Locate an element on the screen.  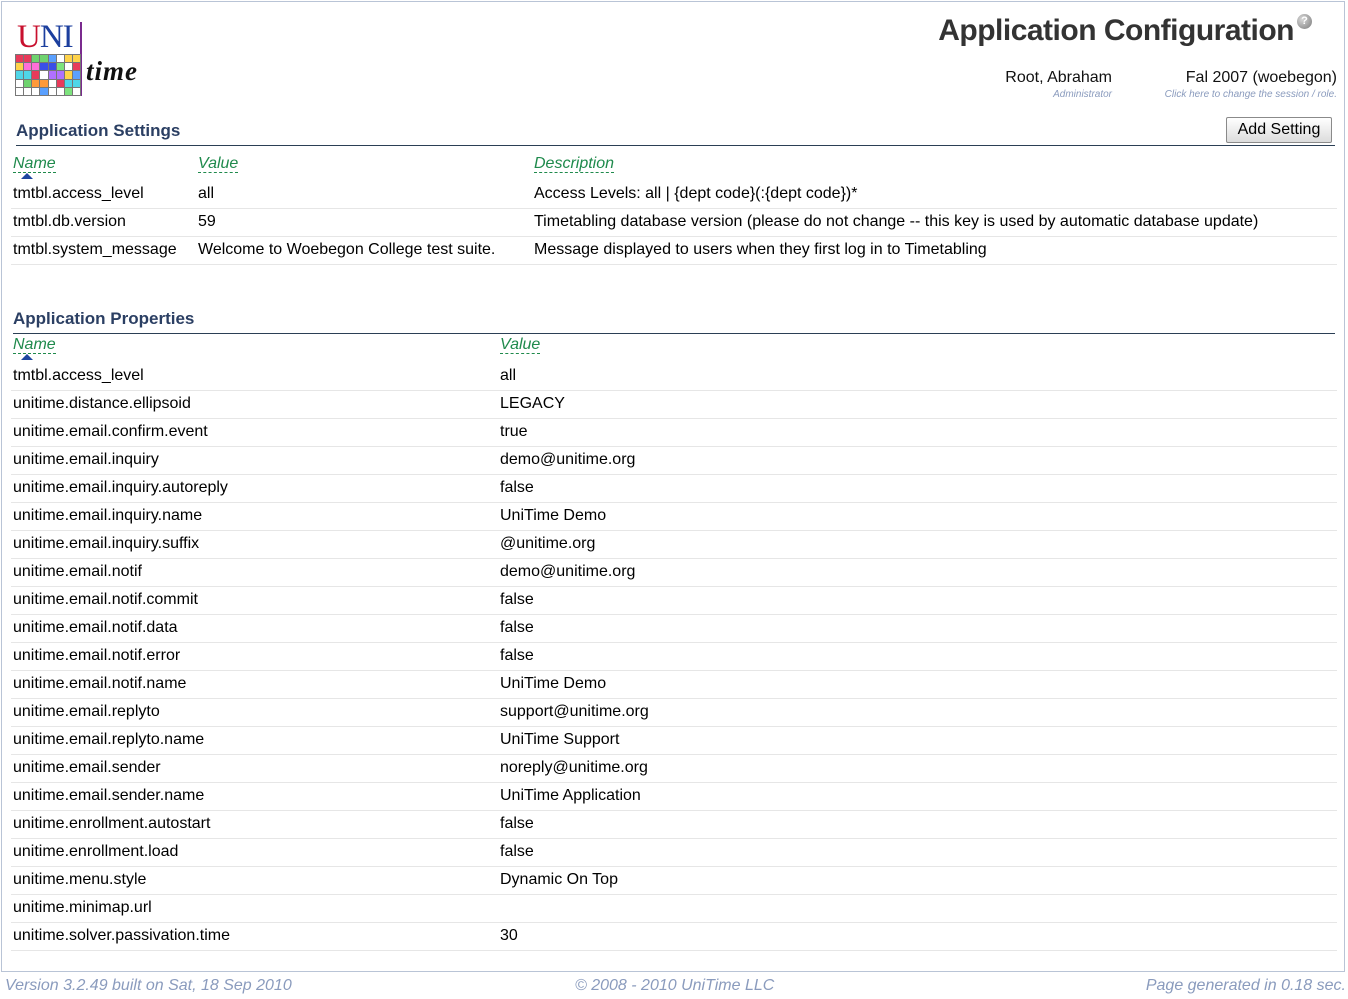
help-icon: ? is located at coordinates (1304, 21).